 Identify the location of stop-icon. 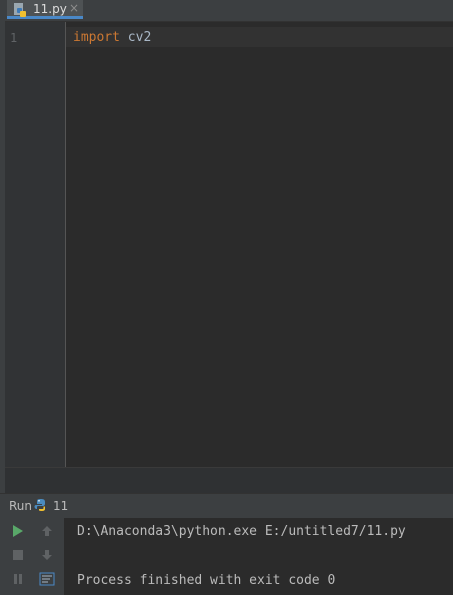
(18, 555).